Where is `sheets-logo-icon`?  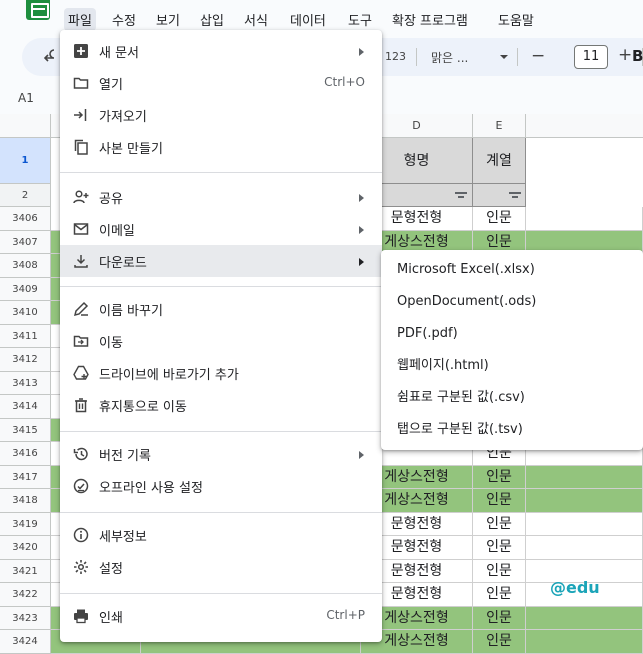
sheets-logo-icon is located at coordinates (38, 10).